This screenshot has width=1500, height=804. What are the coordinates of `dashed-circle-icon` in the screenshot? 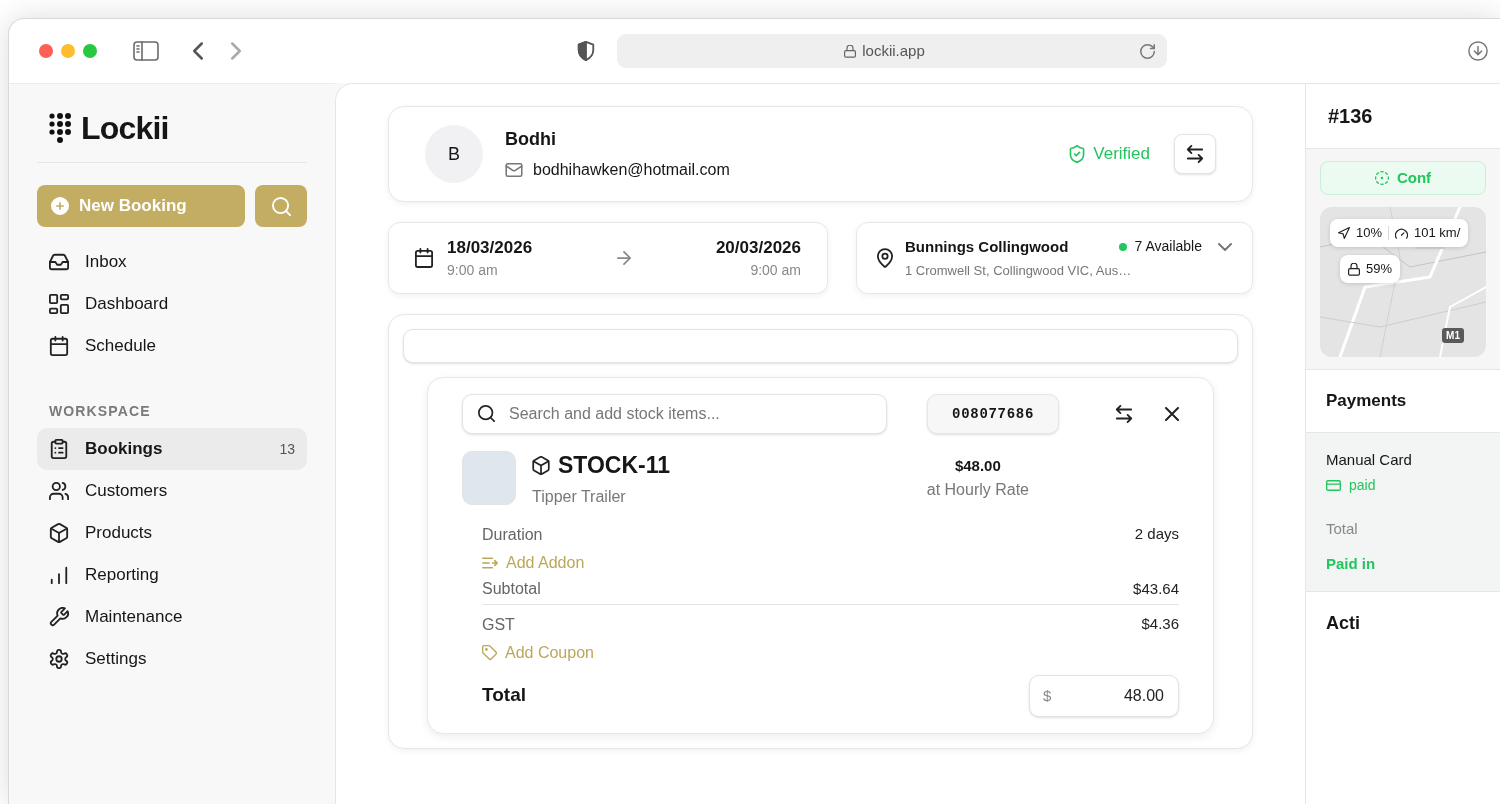 It's located at (1381, 178).